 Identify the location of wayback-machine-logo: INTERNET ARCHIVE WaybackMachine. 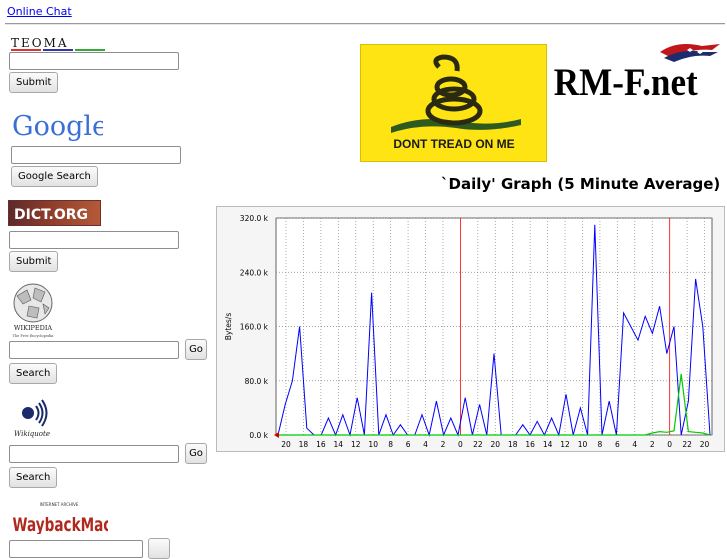
(77, 518).